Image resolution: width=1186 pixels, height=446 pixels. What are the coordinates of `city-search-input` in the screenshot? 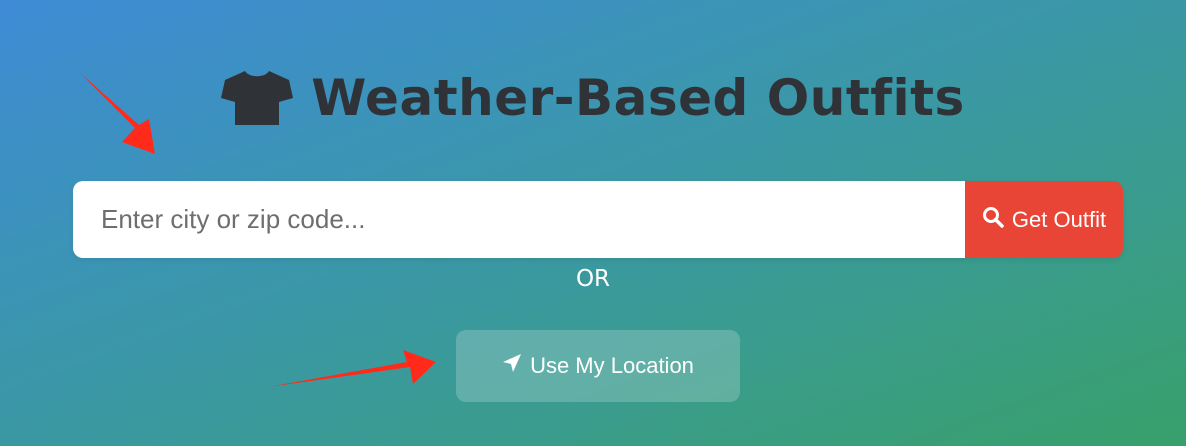 It's located at (519, 219).